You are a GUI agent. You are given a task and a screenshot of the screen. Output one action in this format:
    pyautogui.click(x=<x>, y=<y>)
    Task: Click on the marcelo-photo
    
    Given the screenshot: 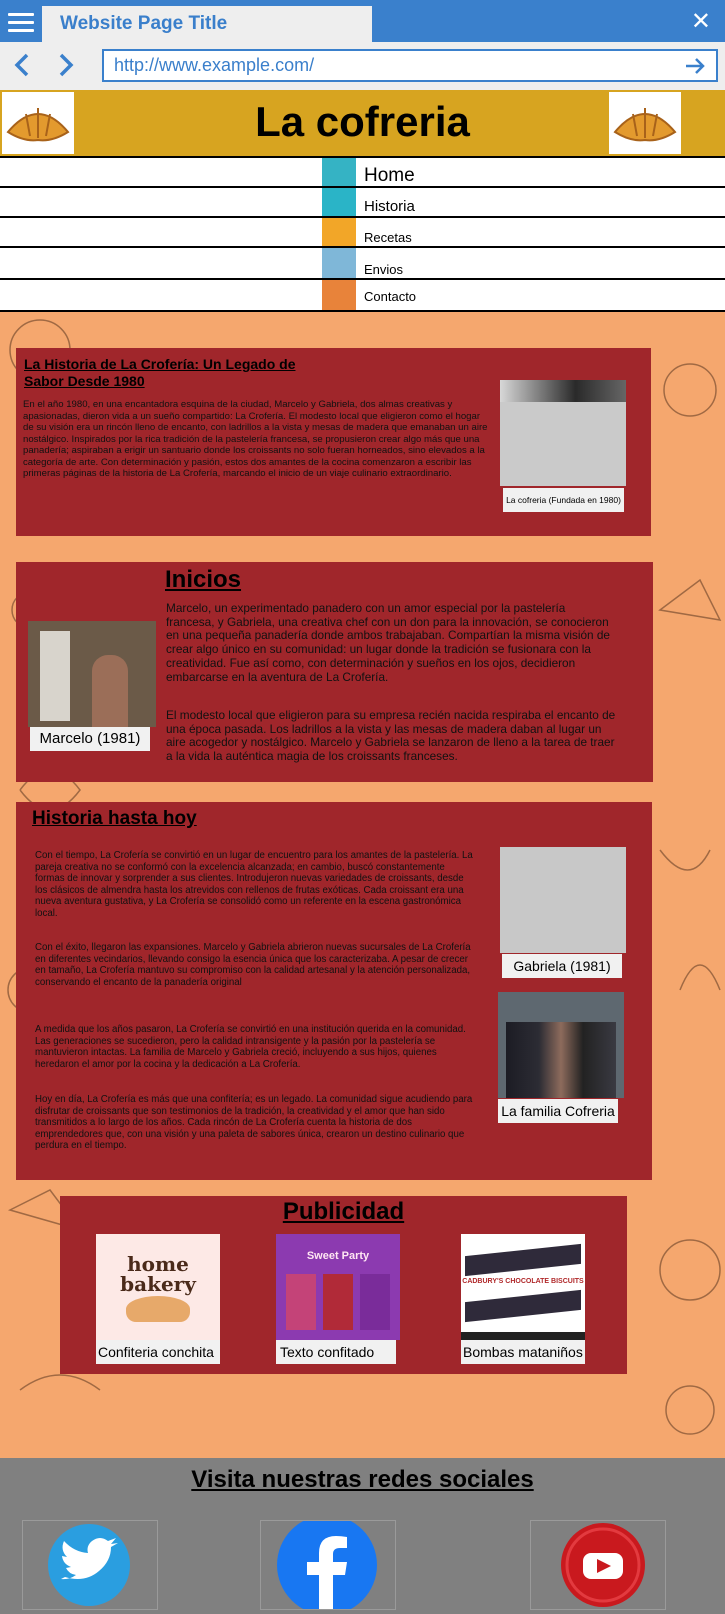 What is the action you would take?
    pyautogui.click(x=92, y=674)
    